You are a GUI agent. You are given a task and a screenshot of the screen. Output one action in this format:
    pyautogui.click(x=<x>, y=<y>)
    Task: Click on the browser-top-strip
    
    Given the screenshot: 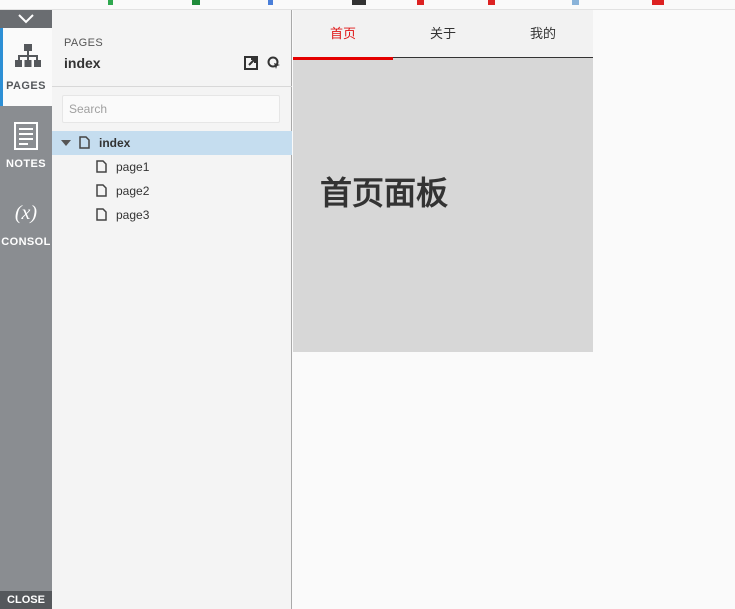 What is the action you would take?
    pyautogui.click(x=367, y=5)
    